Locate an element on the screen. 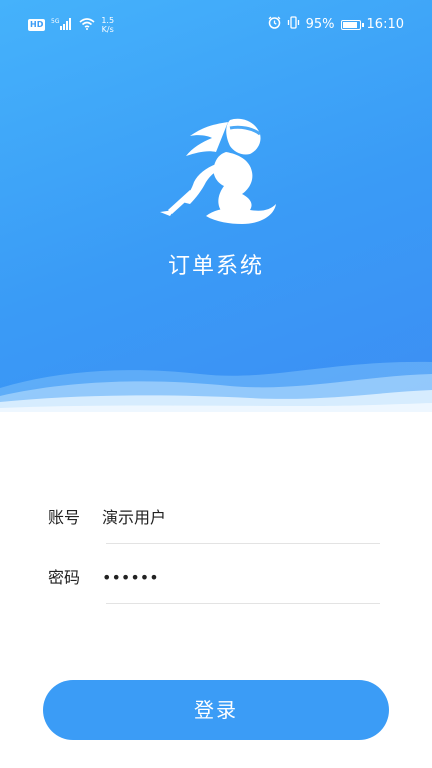 This screenshot has width=432, height=768. status-left: HD 5G 1.5 K/s is located at coordinates (71, 25).